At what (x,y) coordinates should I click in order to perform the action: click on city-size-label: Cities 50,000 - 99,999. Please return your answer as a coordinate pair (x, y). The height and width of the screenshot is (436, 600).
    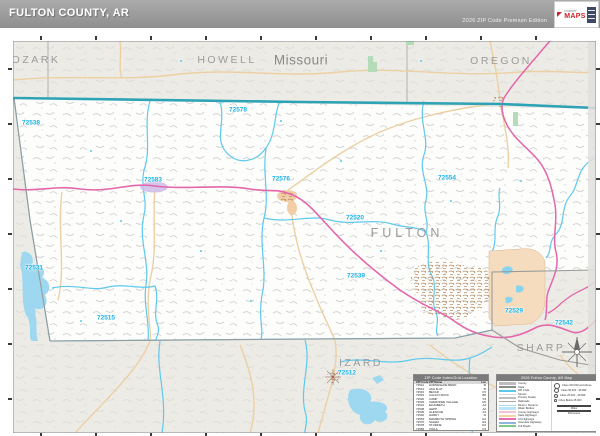
    Looking at the image, I should click on (574, 390).